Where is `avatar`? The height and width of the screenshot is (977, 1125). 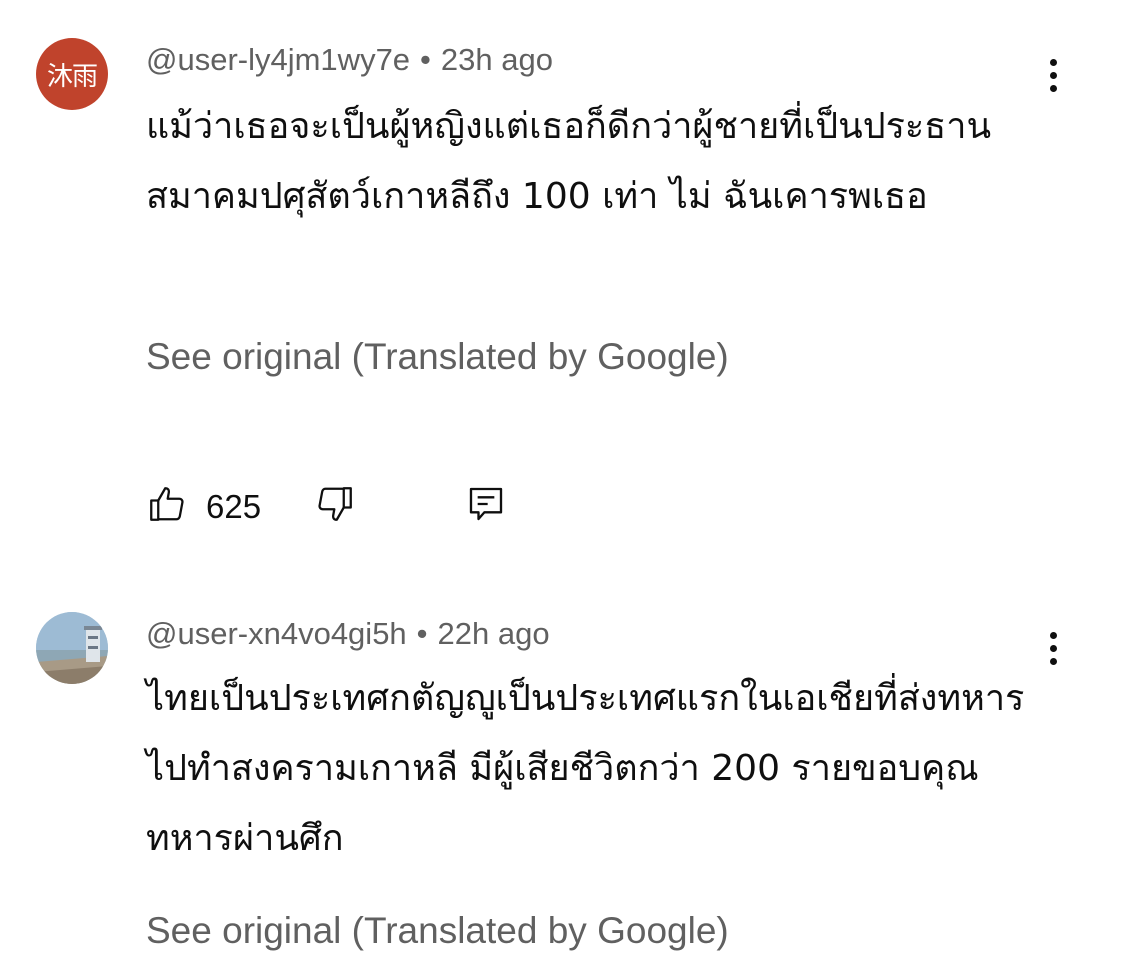
avatar is located at coordinates (72, 648).